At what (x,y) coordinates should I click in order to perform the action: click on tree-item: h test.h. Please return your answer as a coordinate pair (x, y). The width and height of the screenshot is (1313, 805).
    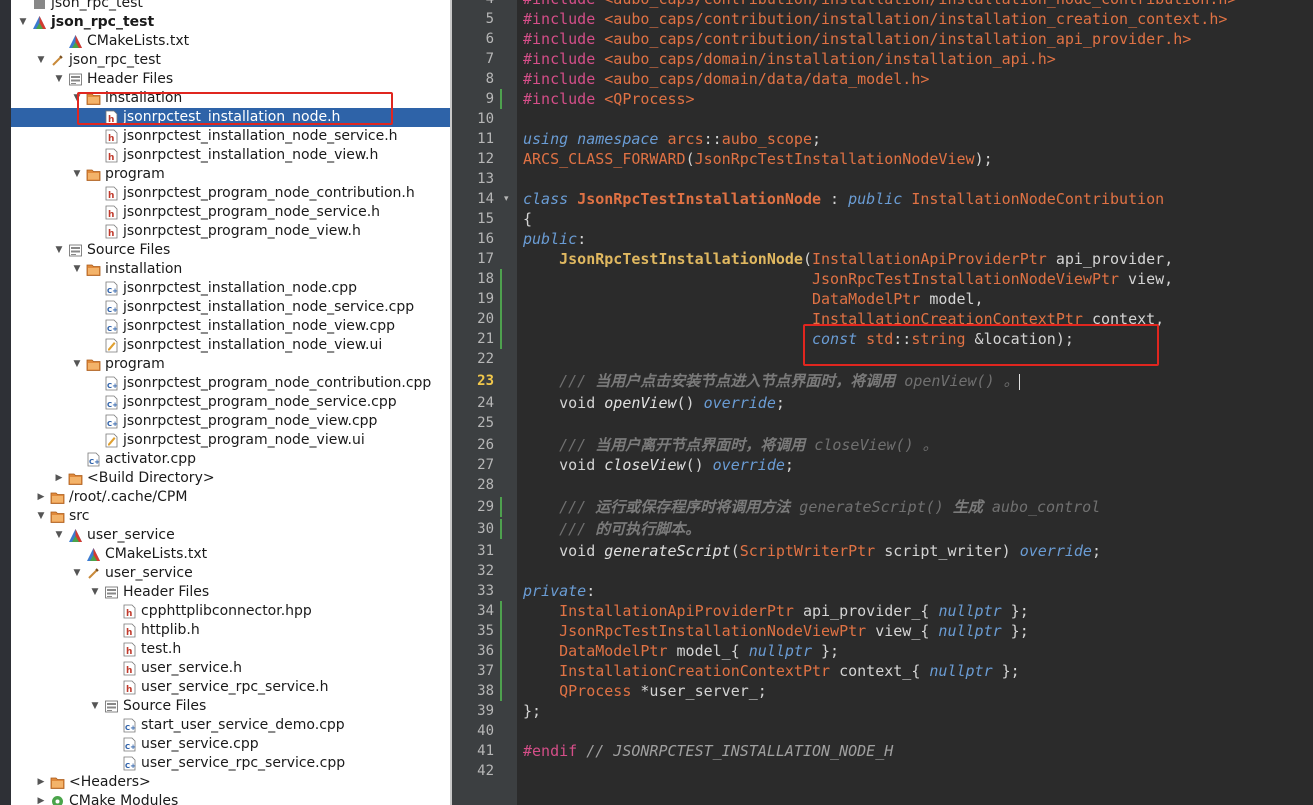
    Looking at the image, I should click on (230, 649).